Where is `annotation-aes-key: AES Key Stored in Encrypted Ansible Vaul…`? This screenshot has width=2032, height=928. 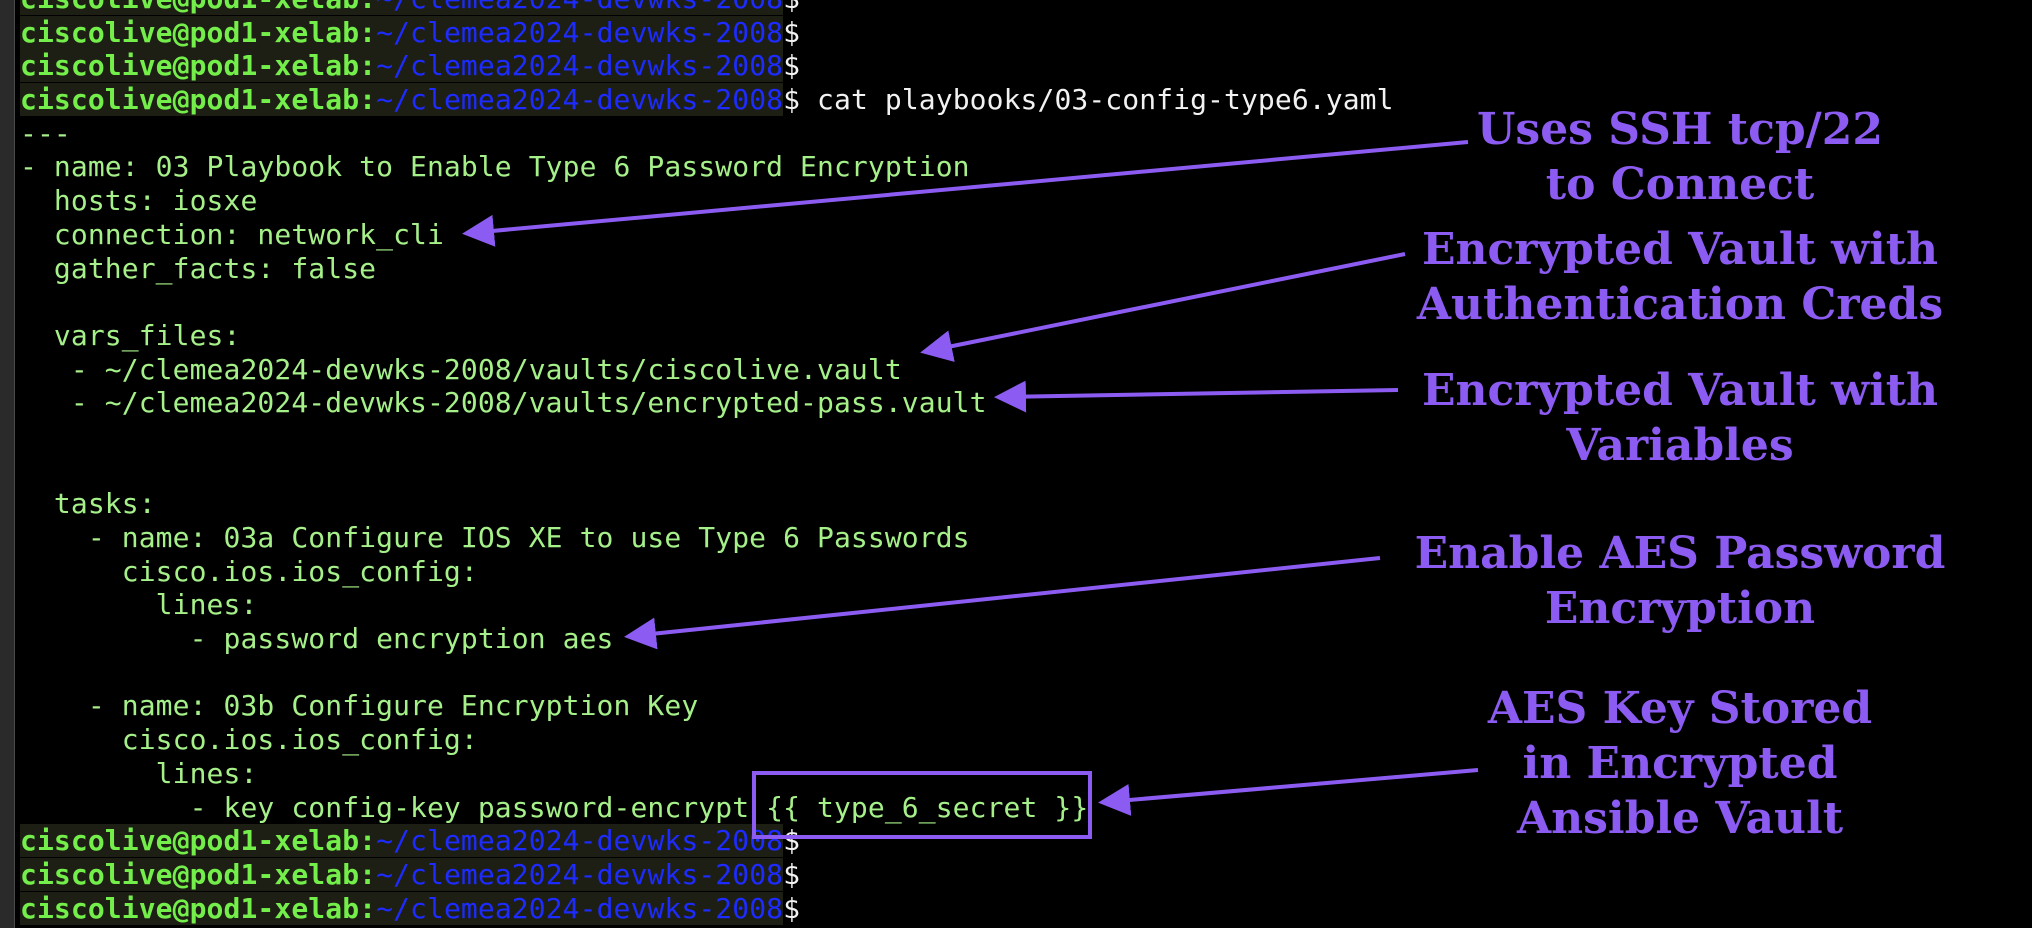 annotation-aes-key: AES Key Stored in Encrypted Ansible Vaul… is located at coordinates (1680, 763).